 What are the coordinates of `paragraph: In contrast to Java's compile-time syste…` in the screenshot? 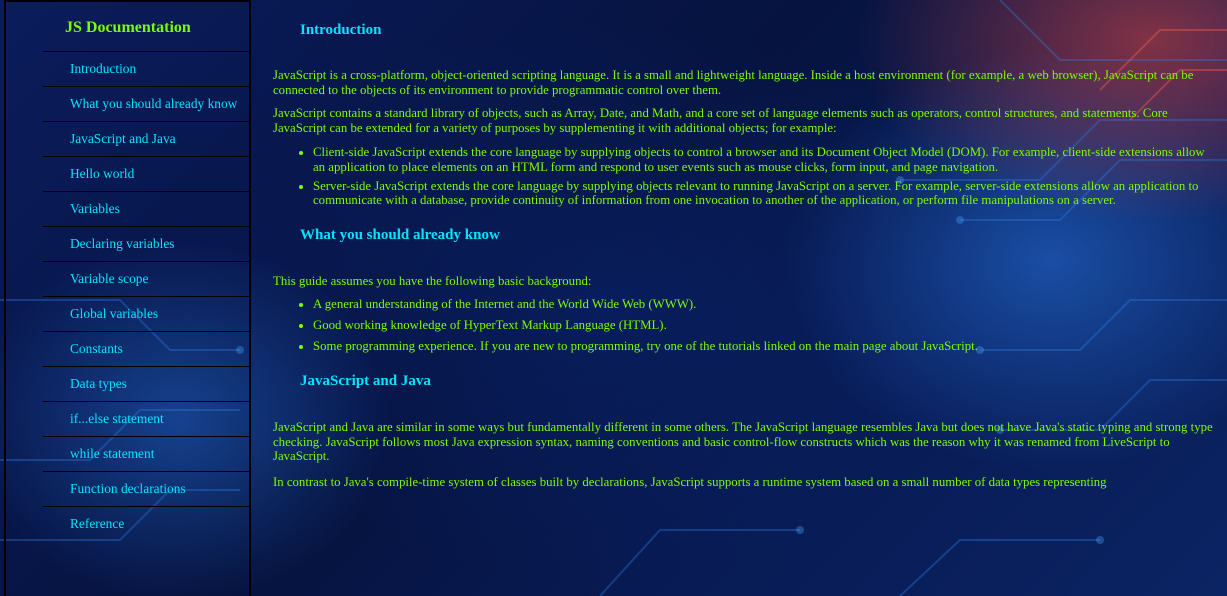 It's located at (690, 481).